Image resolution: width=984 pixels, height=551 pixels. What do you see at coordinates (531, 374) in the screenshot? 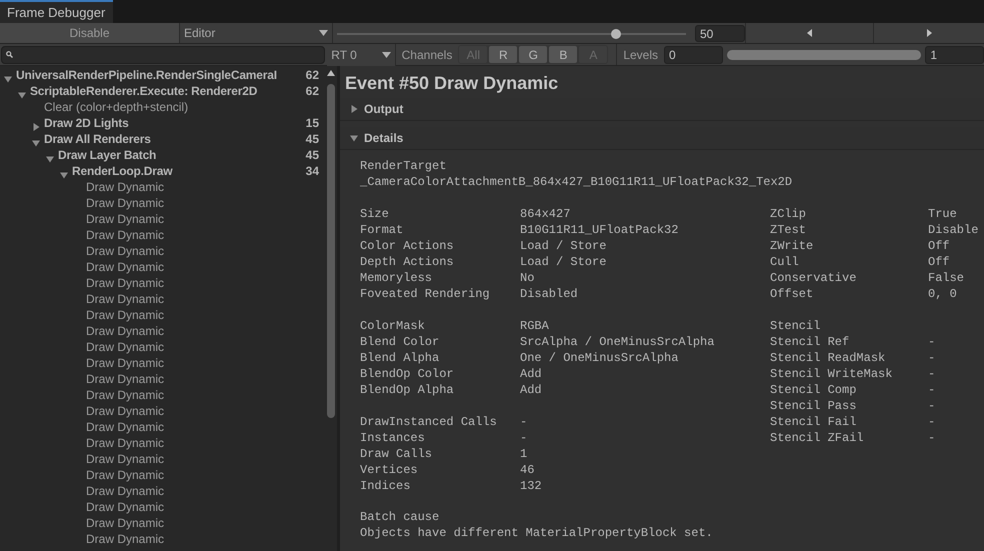
I see `property-value: Add` at bounding box center [531, 374].